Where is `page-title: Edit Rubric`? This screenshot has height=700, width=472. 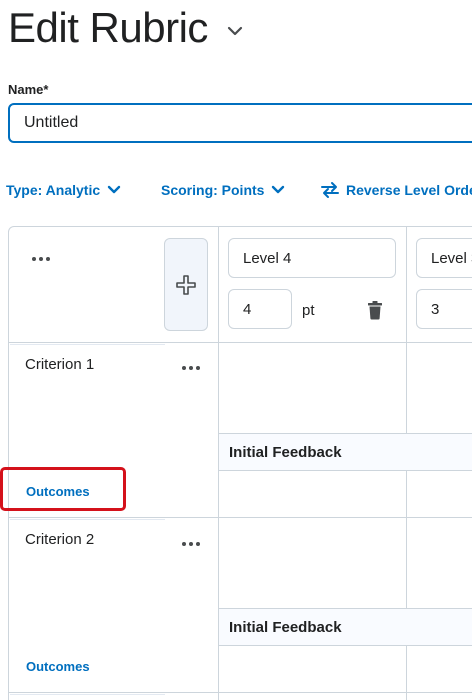 page-title: Edit Rubric is located at coordinates (108, 27).